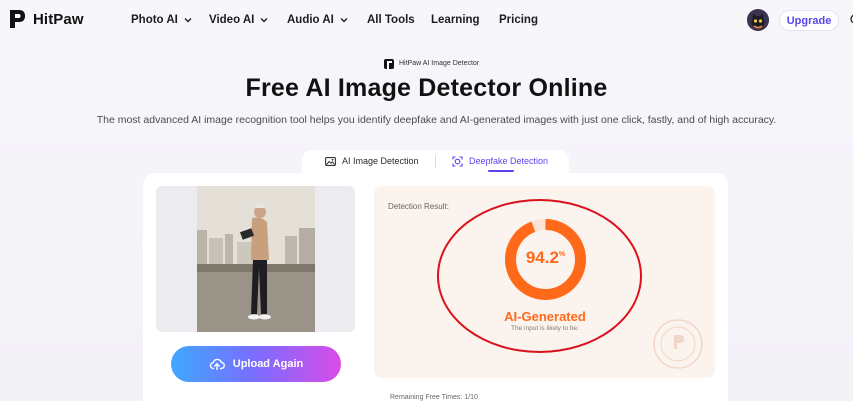  Describe the element at coordinates (217, 364) in the screenshot. I see `upload-cloud-icon` at that location.